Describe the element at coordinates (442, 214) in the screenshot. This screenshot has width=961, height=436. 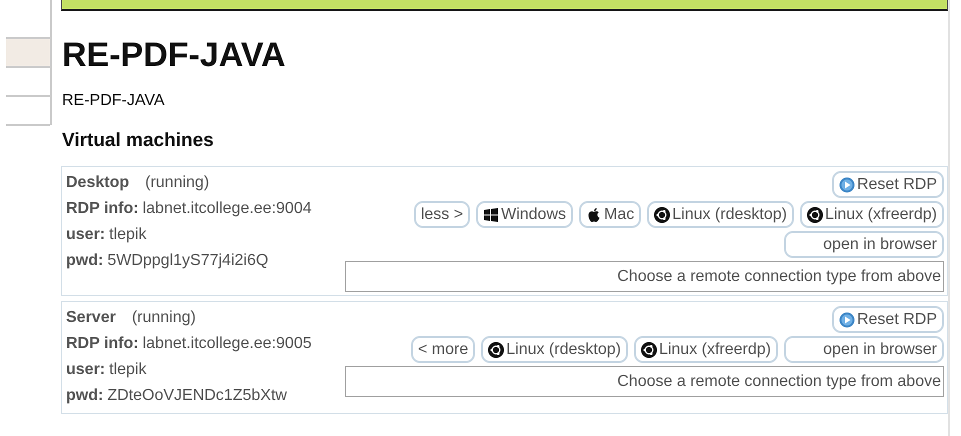
I see `connect-button: less >` at that location.